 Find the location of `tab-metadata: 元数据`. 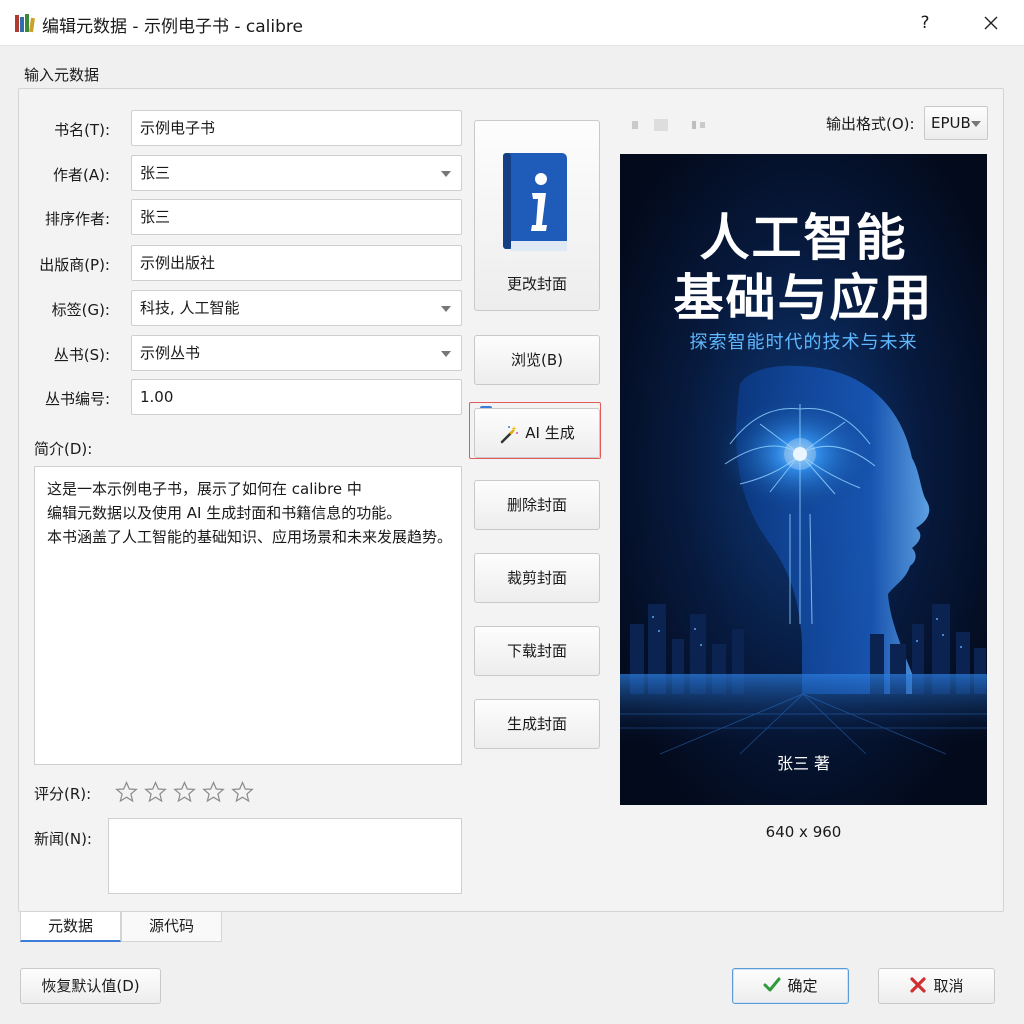

tab-metadata: 元数据 is located at coordinates (70, 927).